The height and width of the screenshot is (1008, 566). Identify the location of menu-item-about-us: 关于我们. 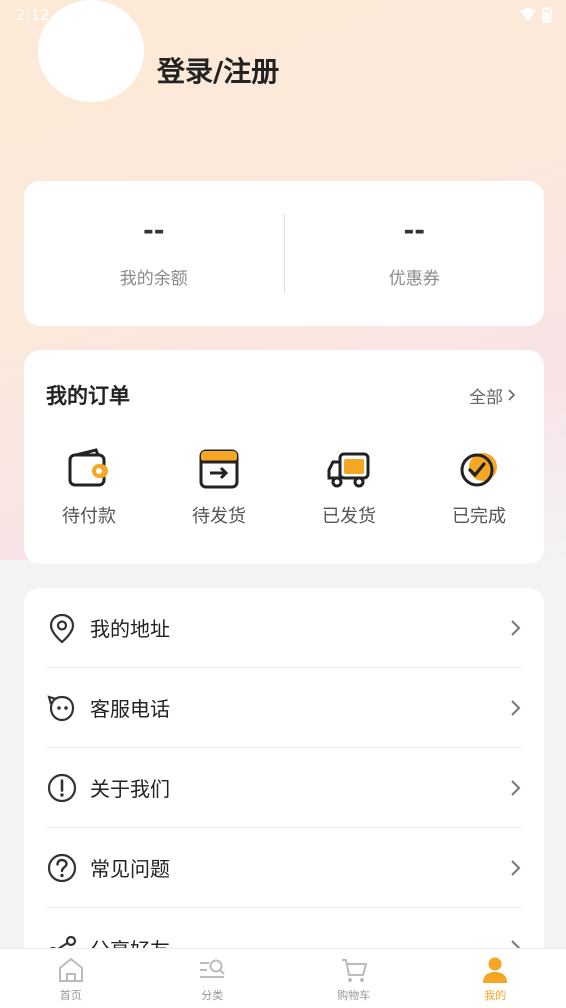
(284, 788).